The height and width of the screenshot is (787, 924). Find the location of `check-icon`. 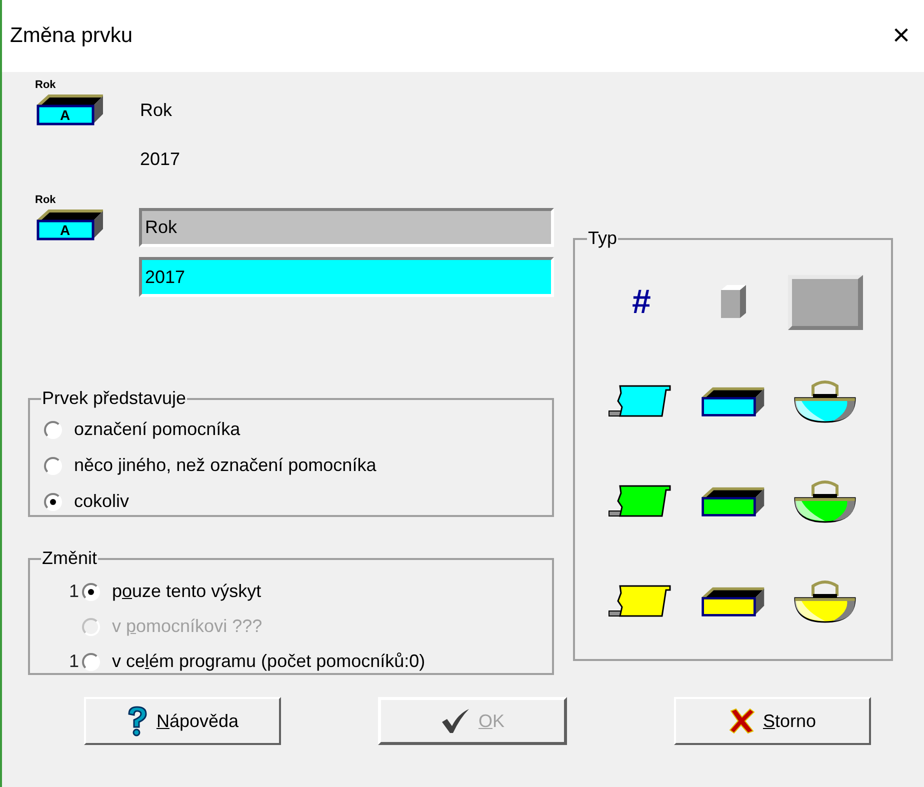

check-icon is located at coordinates (455, 721).